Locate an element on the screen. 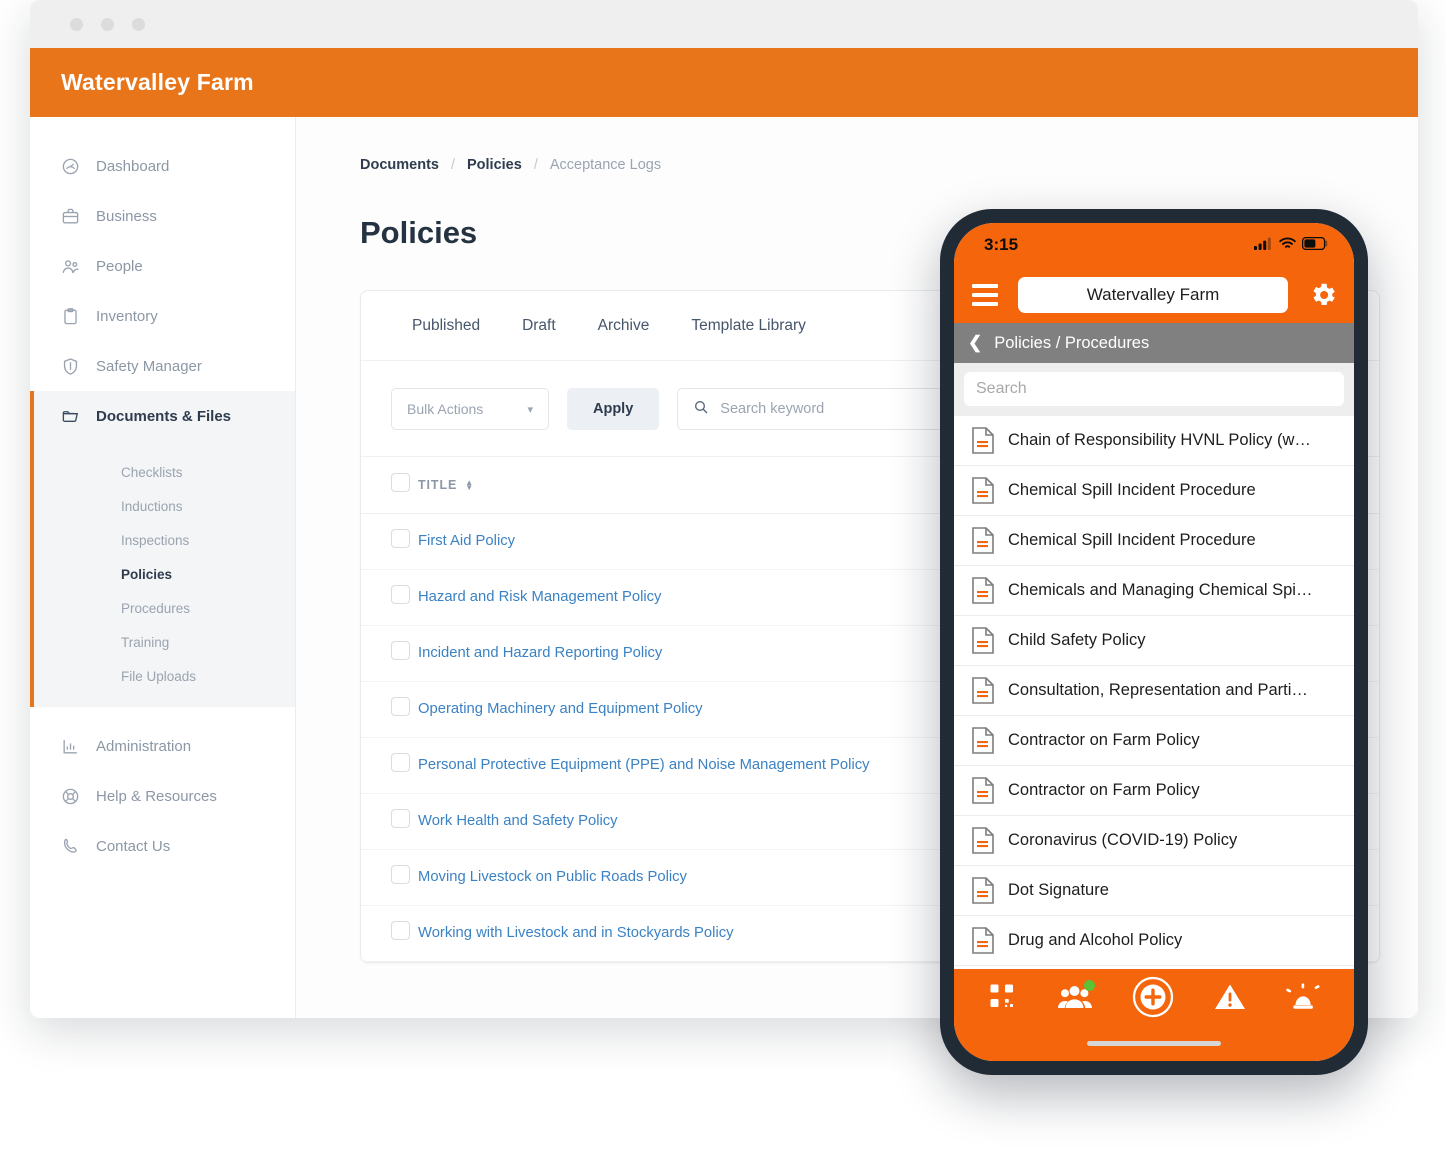  sidebar-item-people: People is located at coordinates (162, 266).